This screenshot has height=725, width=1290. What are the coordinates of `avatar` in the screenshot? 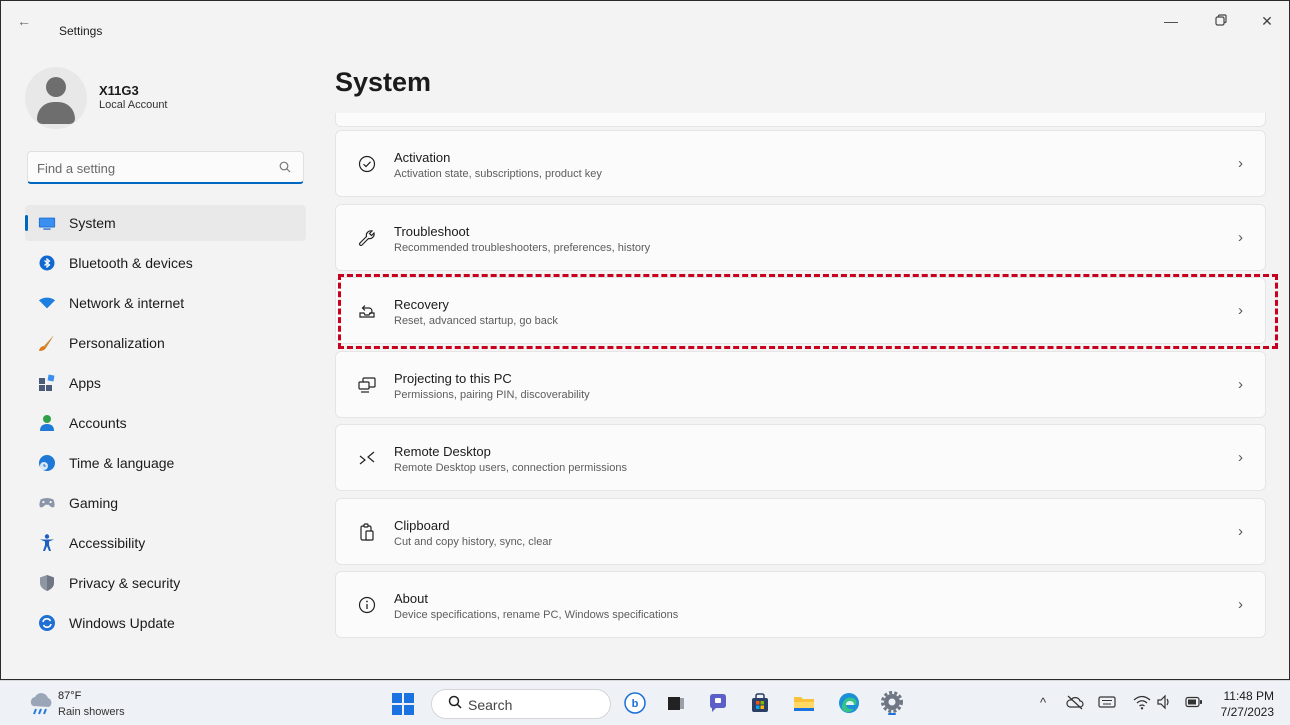 It's located at (56, 98).